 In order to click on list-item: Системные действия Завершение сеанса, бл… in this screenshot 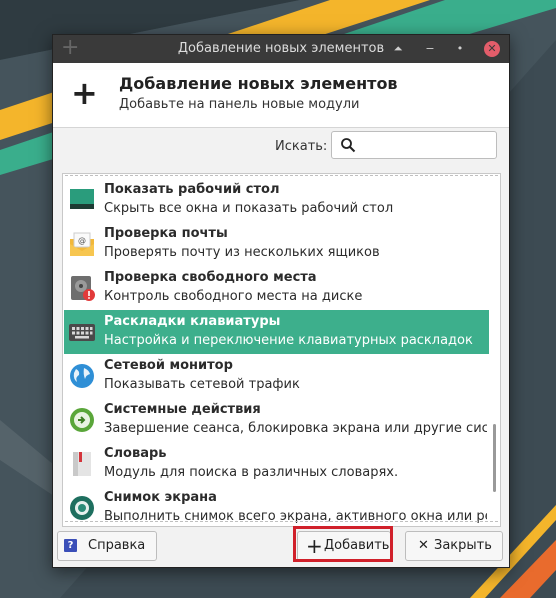, I will do `click(276, 420)`.